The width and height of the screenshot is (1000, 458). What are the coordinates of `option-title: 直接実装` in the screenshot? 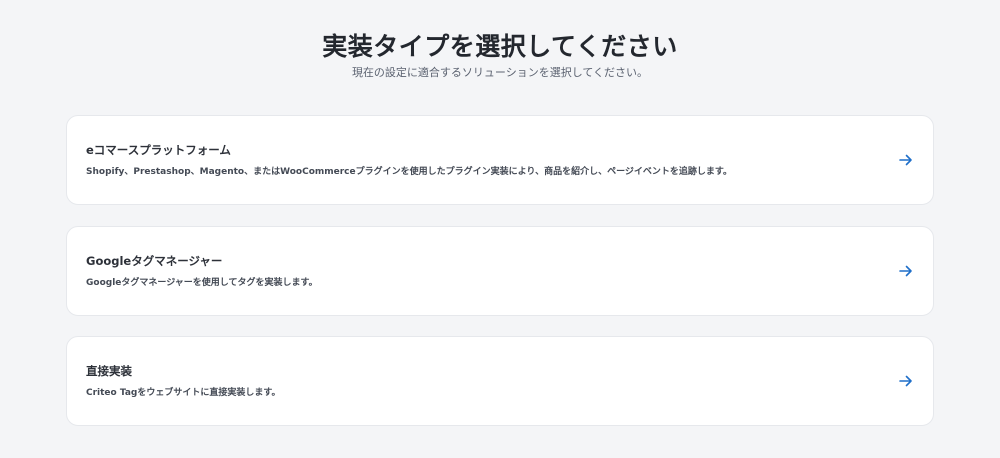 It's located at (109, 371).